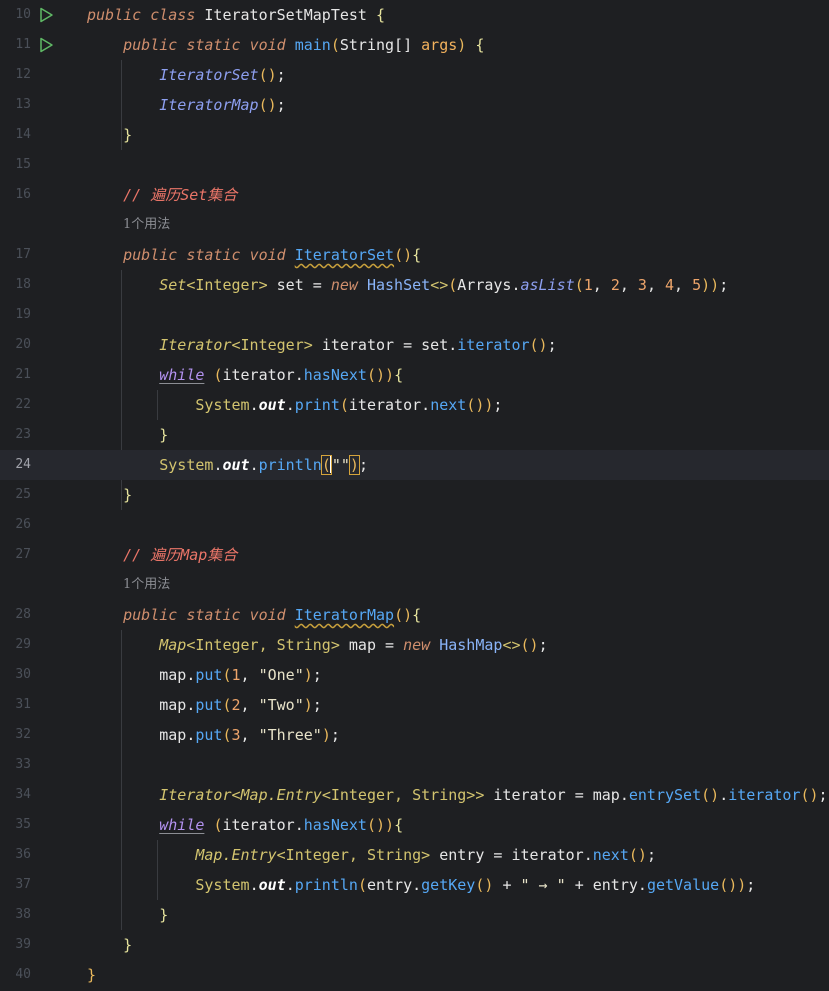 The image size is (829, 991). I want to click on code-text: // 遍历Set集合, so click(162, 195).